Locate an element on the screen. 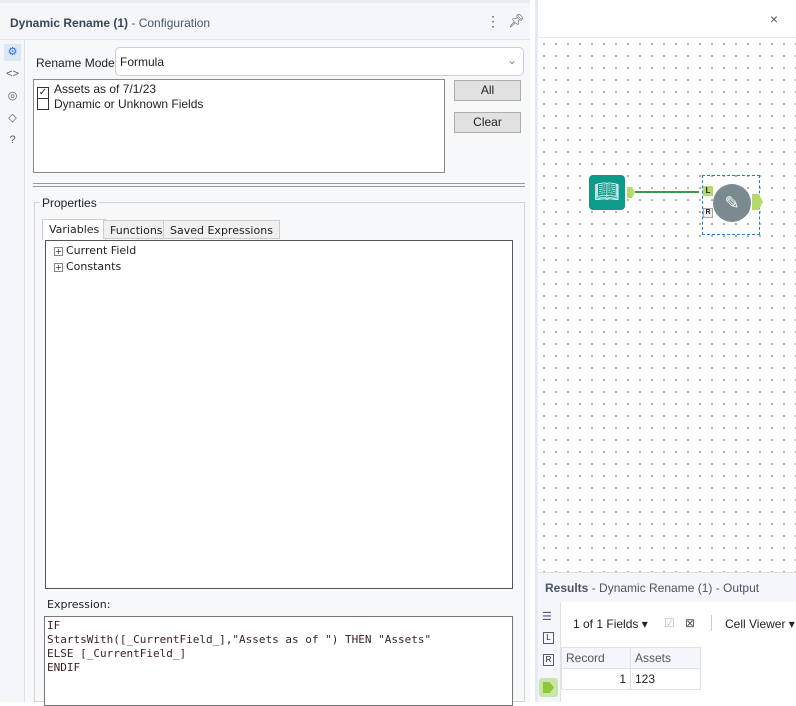 The image size is (796, 706). results-header: Results - Dynamic Rename (1) - Output is located at coordinates (665, 587).